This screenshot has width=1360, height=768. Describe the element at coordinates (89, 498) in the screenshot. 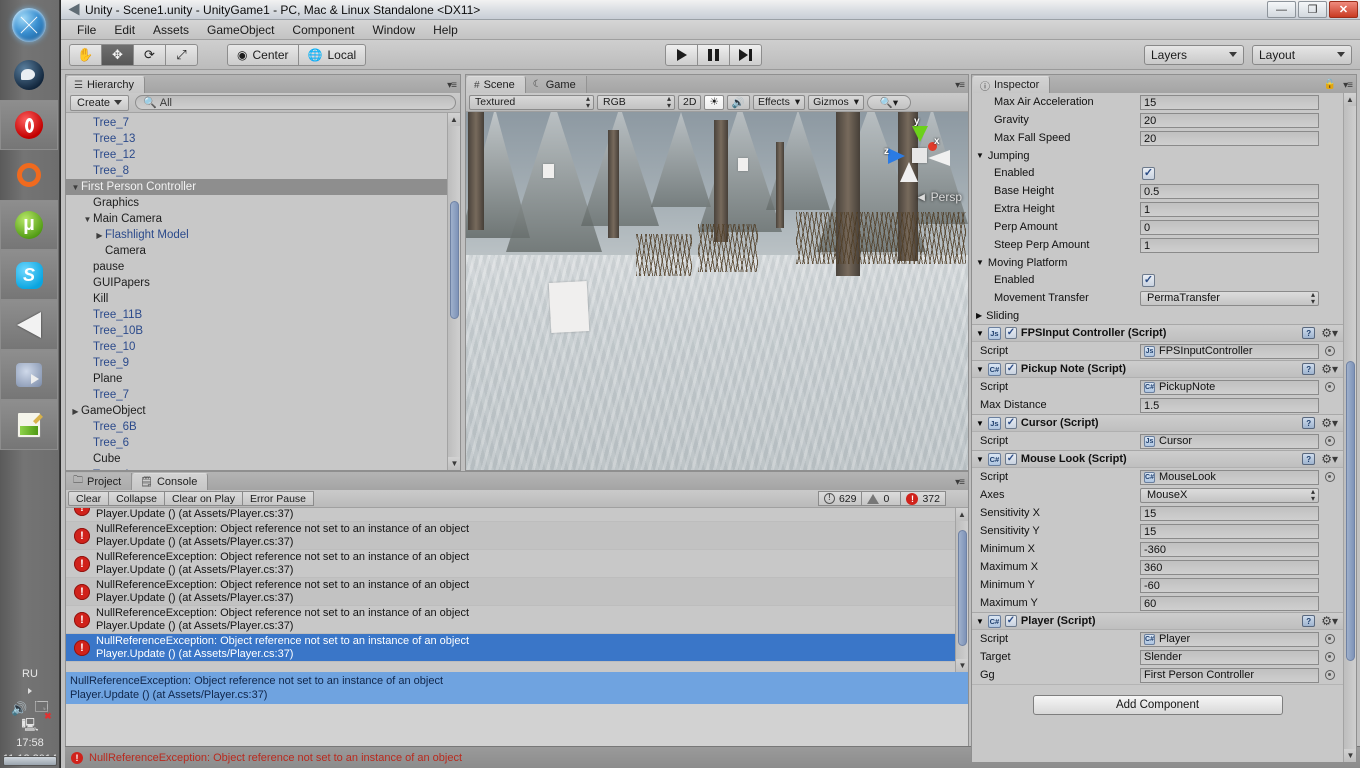

I see `clear-button: Clear` at that location.